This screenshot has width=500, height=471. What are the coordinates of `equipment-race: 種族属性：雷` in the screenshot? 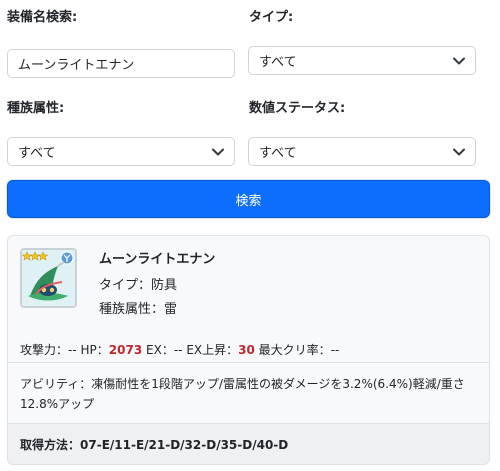 It's located at (138, 309).